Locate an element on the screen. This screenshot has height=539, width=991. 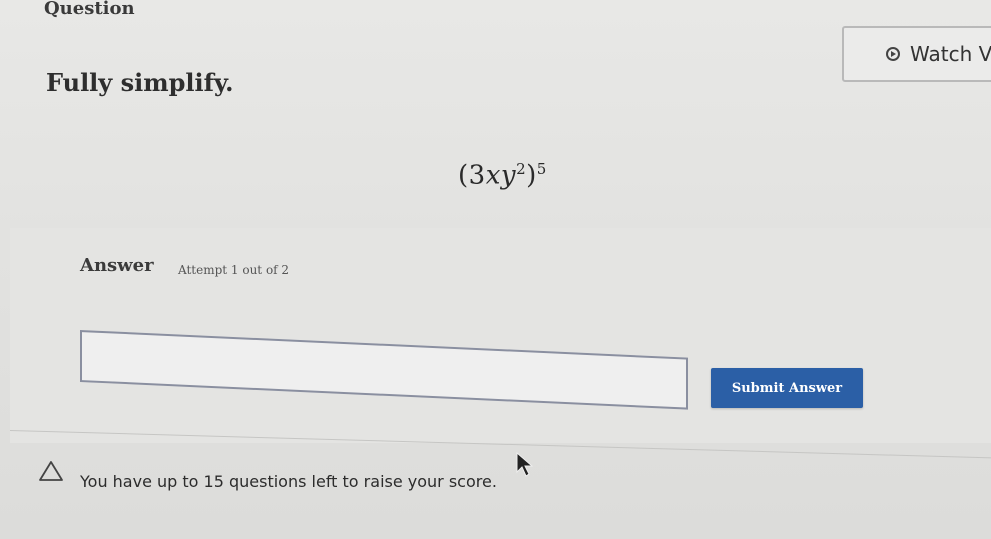
math-expression: (3xy2)5 is located at coordinates (502, 175).